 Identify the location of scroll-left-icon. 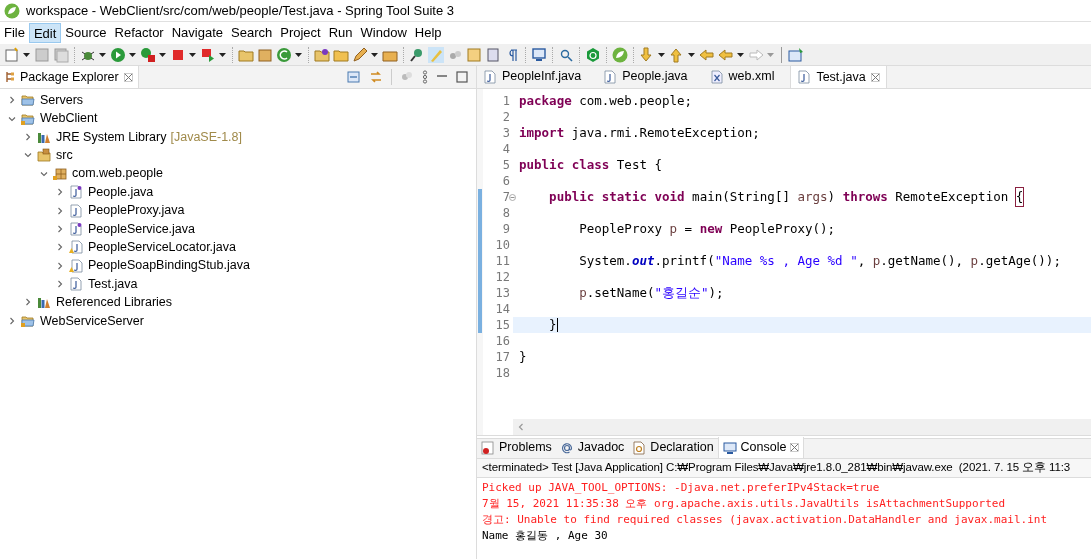
(521, 427).